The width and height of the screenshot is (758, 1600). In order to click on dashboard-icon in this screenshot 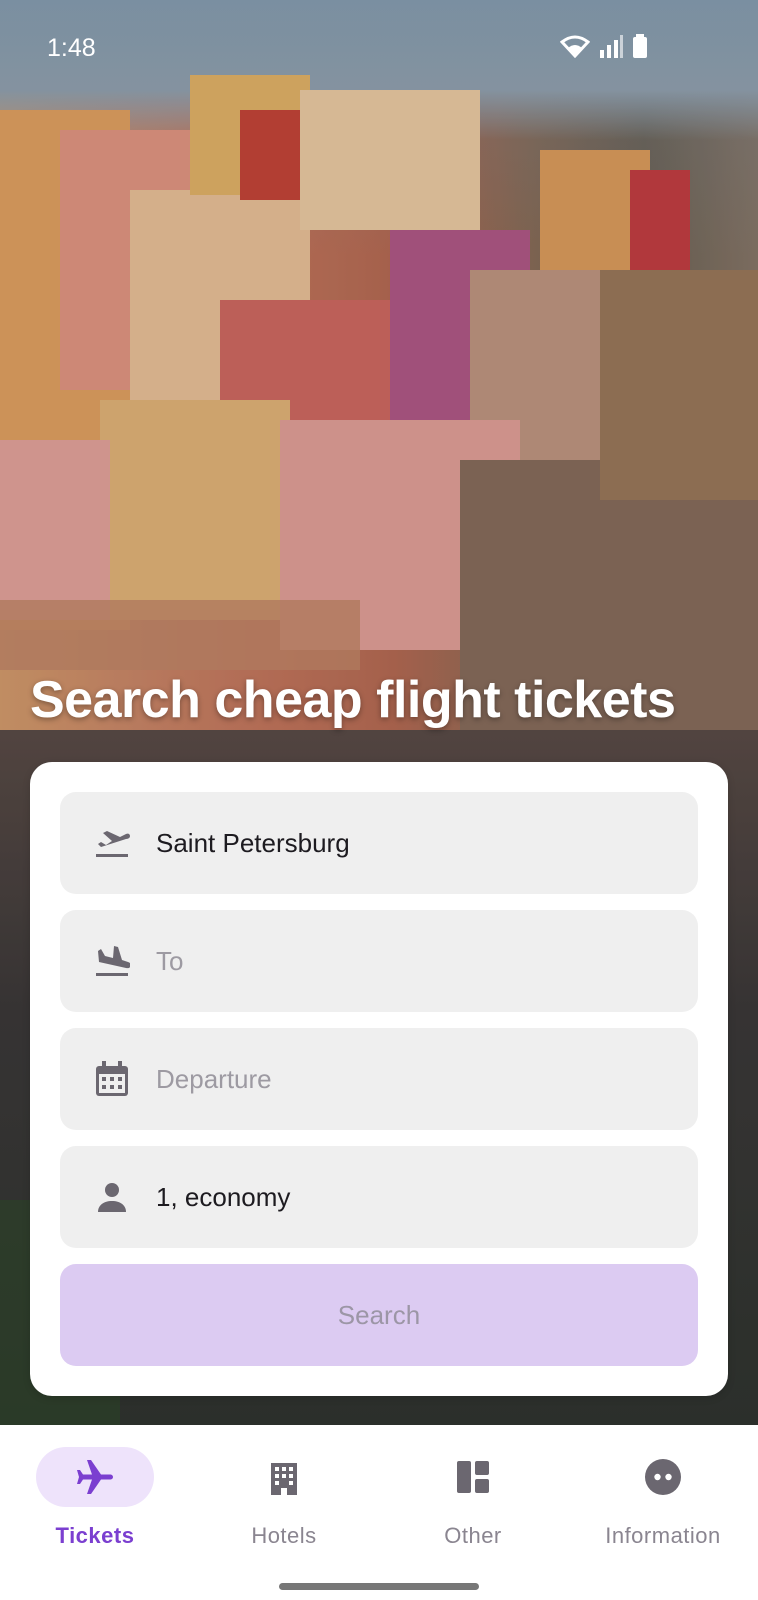, I will do `click(473, 1477)`.